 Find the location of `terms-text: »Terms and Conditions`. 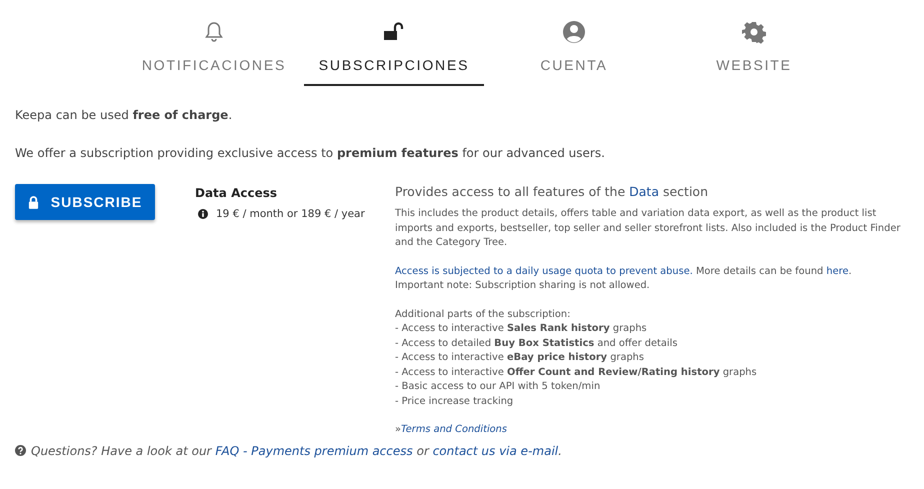

terms-text: »Terms and Conditions is located at coordinates (451, 430).